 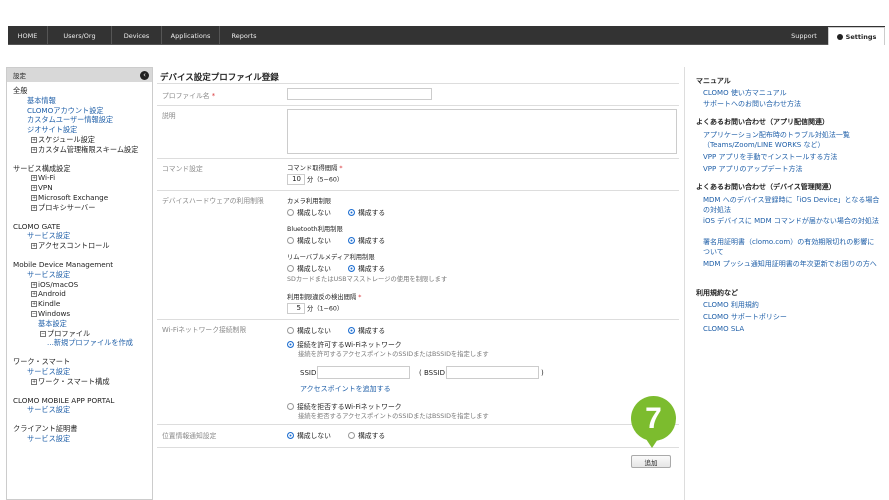 What do you see at coordinates (792, 93) in the screenshot?
I see `help-link: CLOMO 使い方マニュアル` at bounding box center [792, 93].